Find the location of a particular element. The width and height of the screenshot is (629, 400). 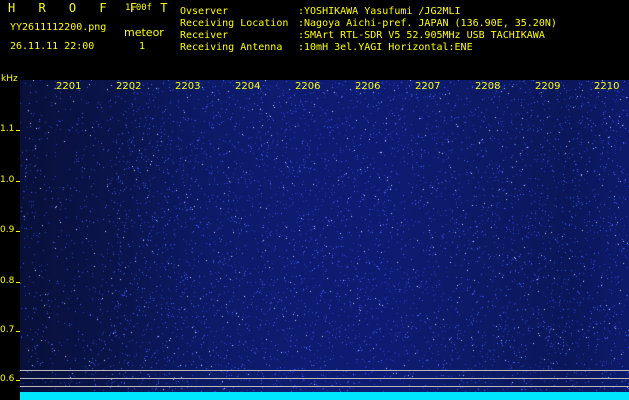

receiver-label: Receiver is located at coordinates (204, 35).